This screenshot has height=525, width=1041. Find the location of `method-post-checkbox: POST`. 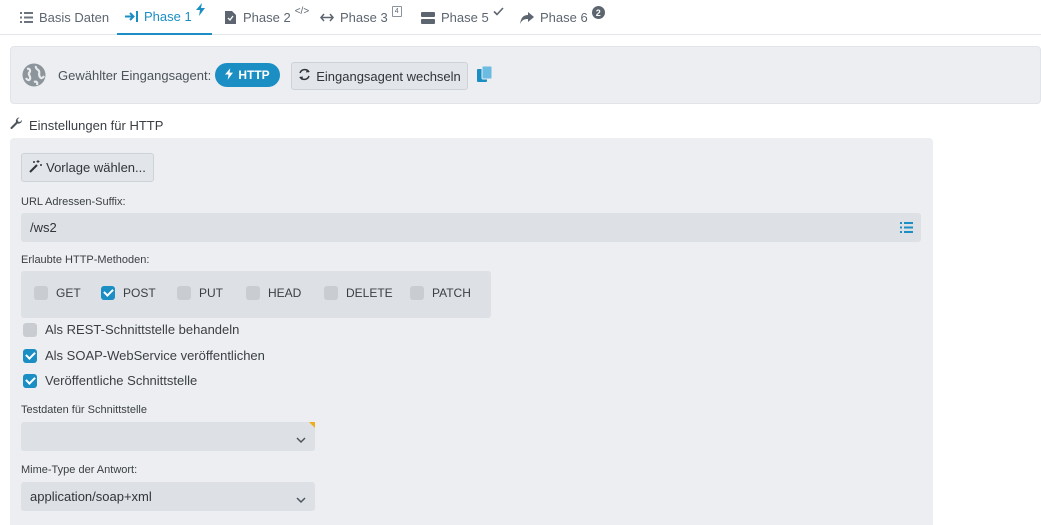

method-post-checkbox: POST is located at coordinates (128, 293).